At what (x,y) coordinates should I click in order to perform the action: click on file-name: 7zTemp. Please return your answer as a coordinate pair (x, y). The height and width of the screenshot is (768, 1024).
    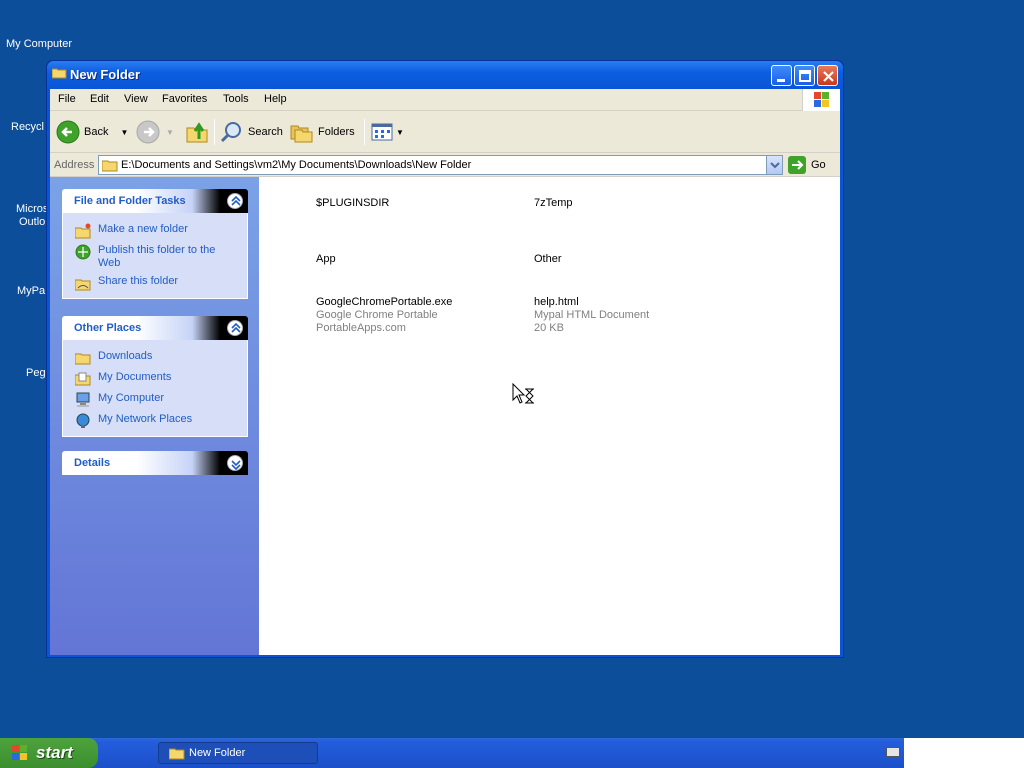
    Looking at the image, I should click on (553, 203).